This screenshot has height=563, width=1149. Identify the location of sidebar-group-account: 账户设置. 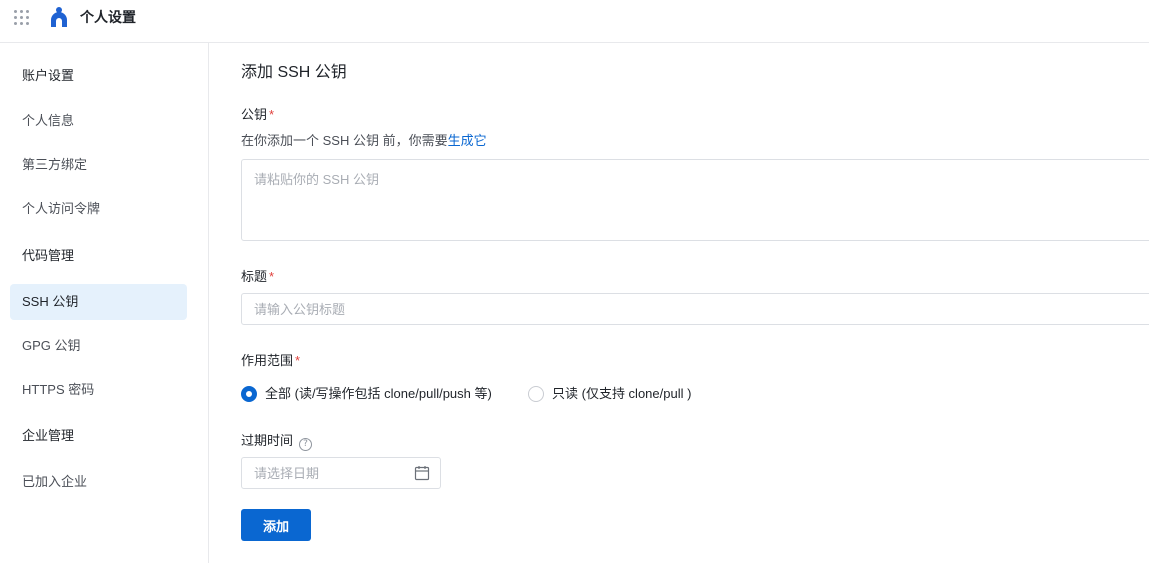
(48, 75).